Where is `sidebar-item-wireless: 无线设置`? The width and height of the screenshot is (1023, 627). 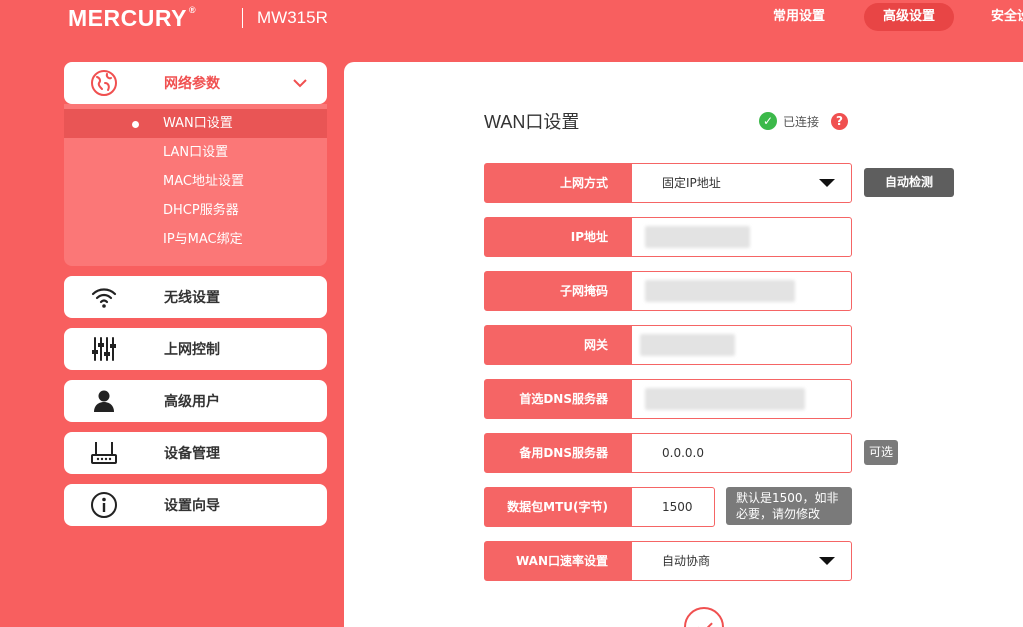
sidebar-item-wireless: 无线设置 is located at coordinates (195, 297).